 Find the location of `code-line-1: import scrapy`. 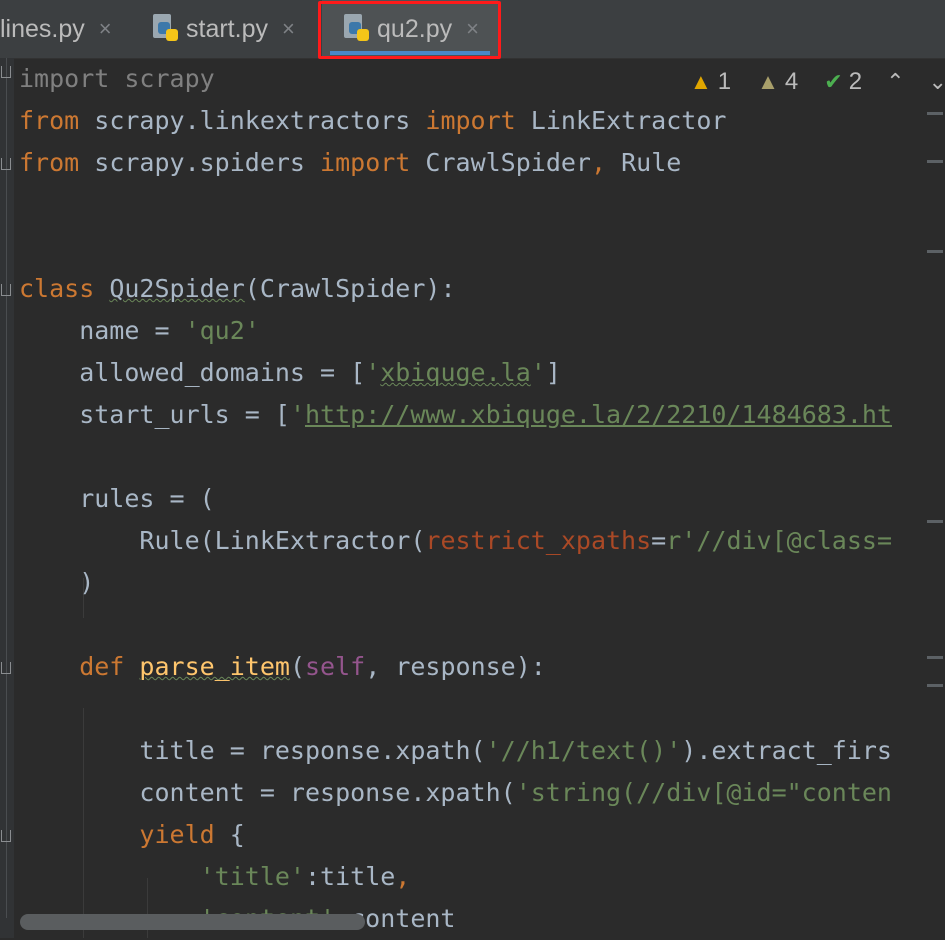

code-line-1: import scrapy is located at coordinates (117, 78).